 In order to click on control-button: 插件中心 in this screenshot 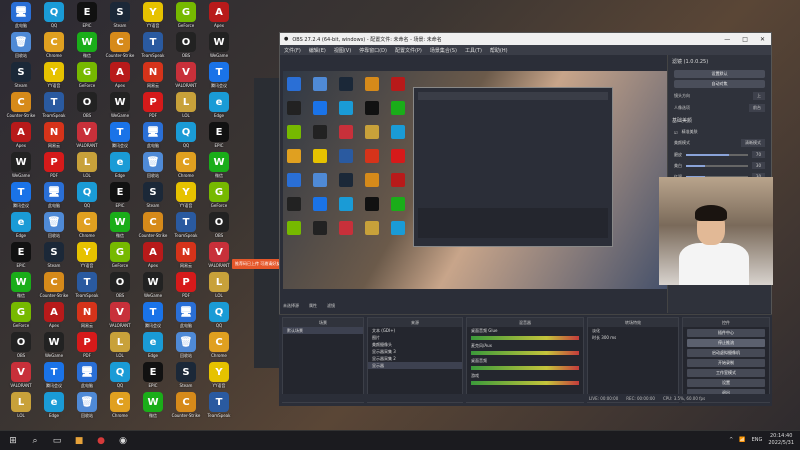, I will do `click(726, 333)`.